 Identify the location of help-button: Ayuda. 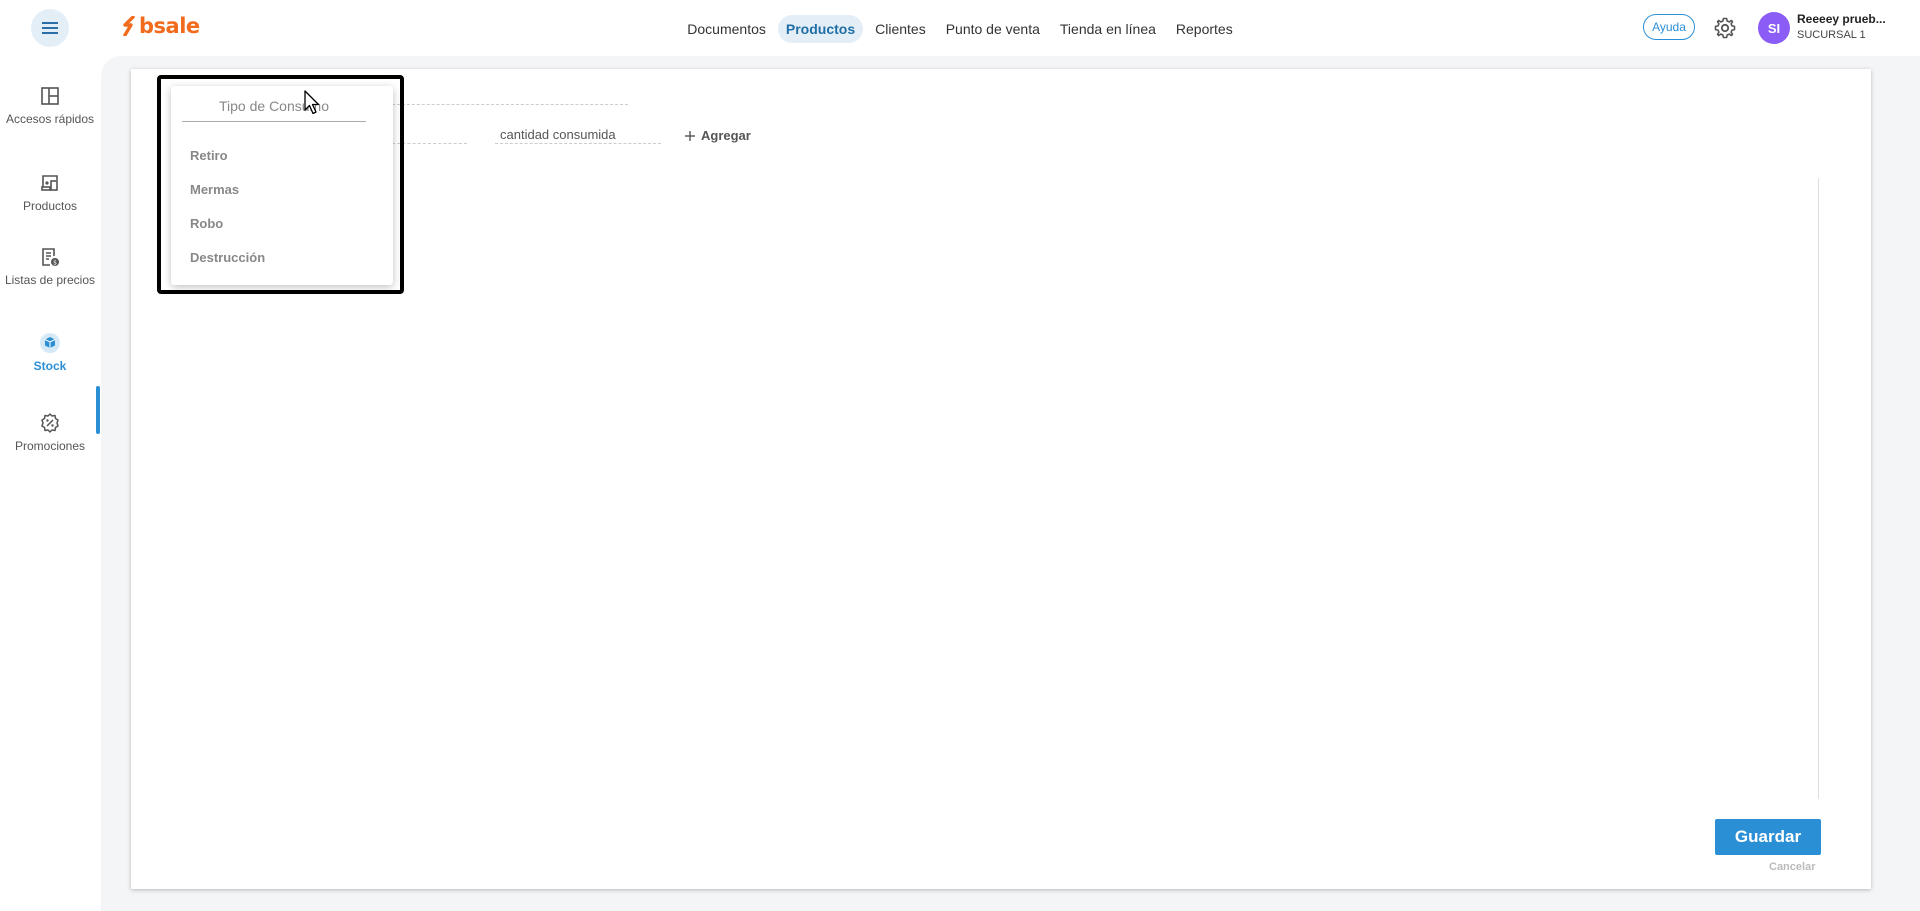
(1669, 27).